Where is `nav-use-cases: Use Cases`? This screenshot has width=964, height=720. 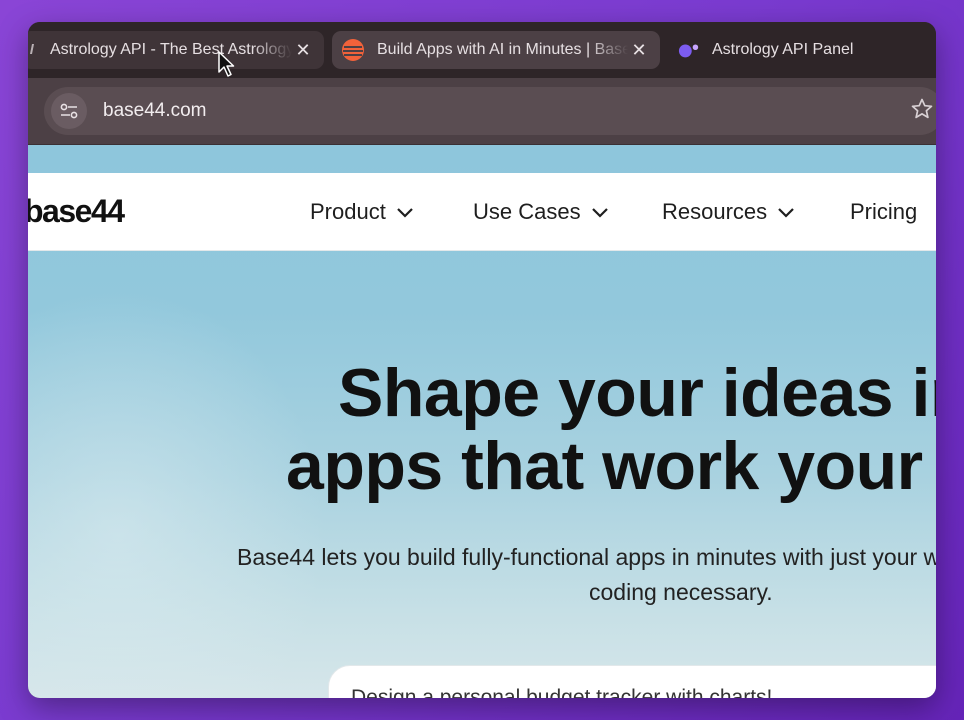
nav-use-cases: Use Cases is located at coordinates (541, 212).